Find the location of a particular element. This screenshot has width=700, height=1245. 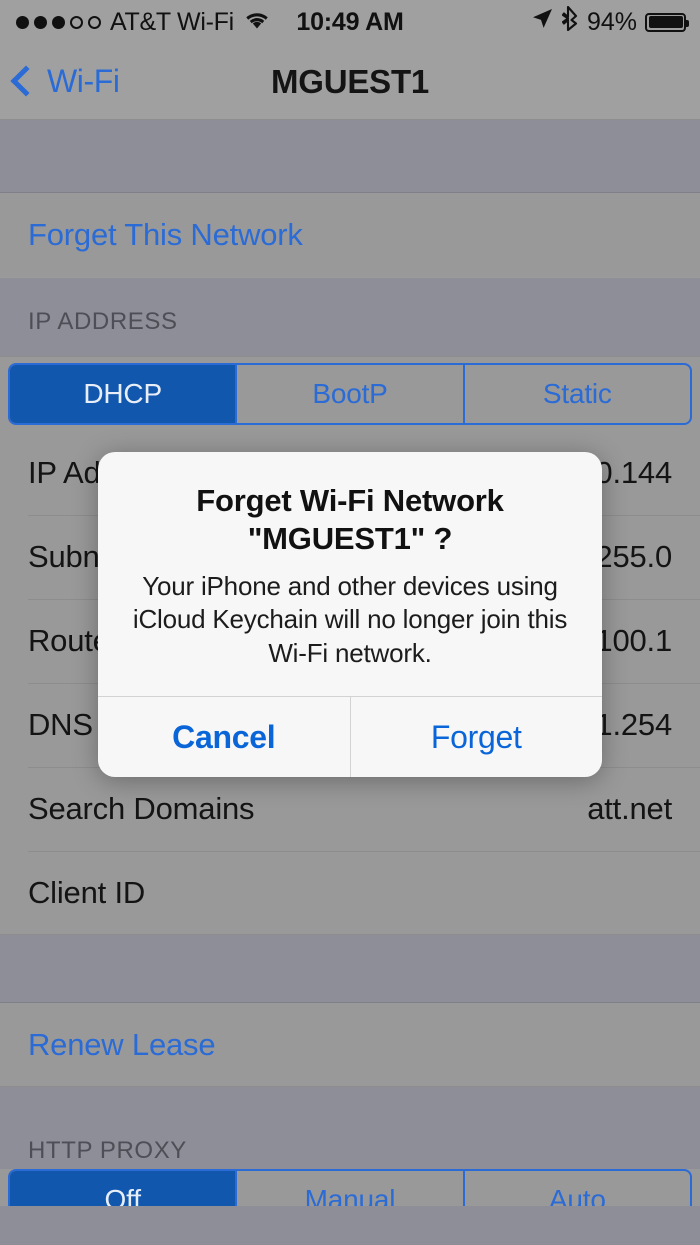

location-arrow-icon is located at coordinates (542, 22).